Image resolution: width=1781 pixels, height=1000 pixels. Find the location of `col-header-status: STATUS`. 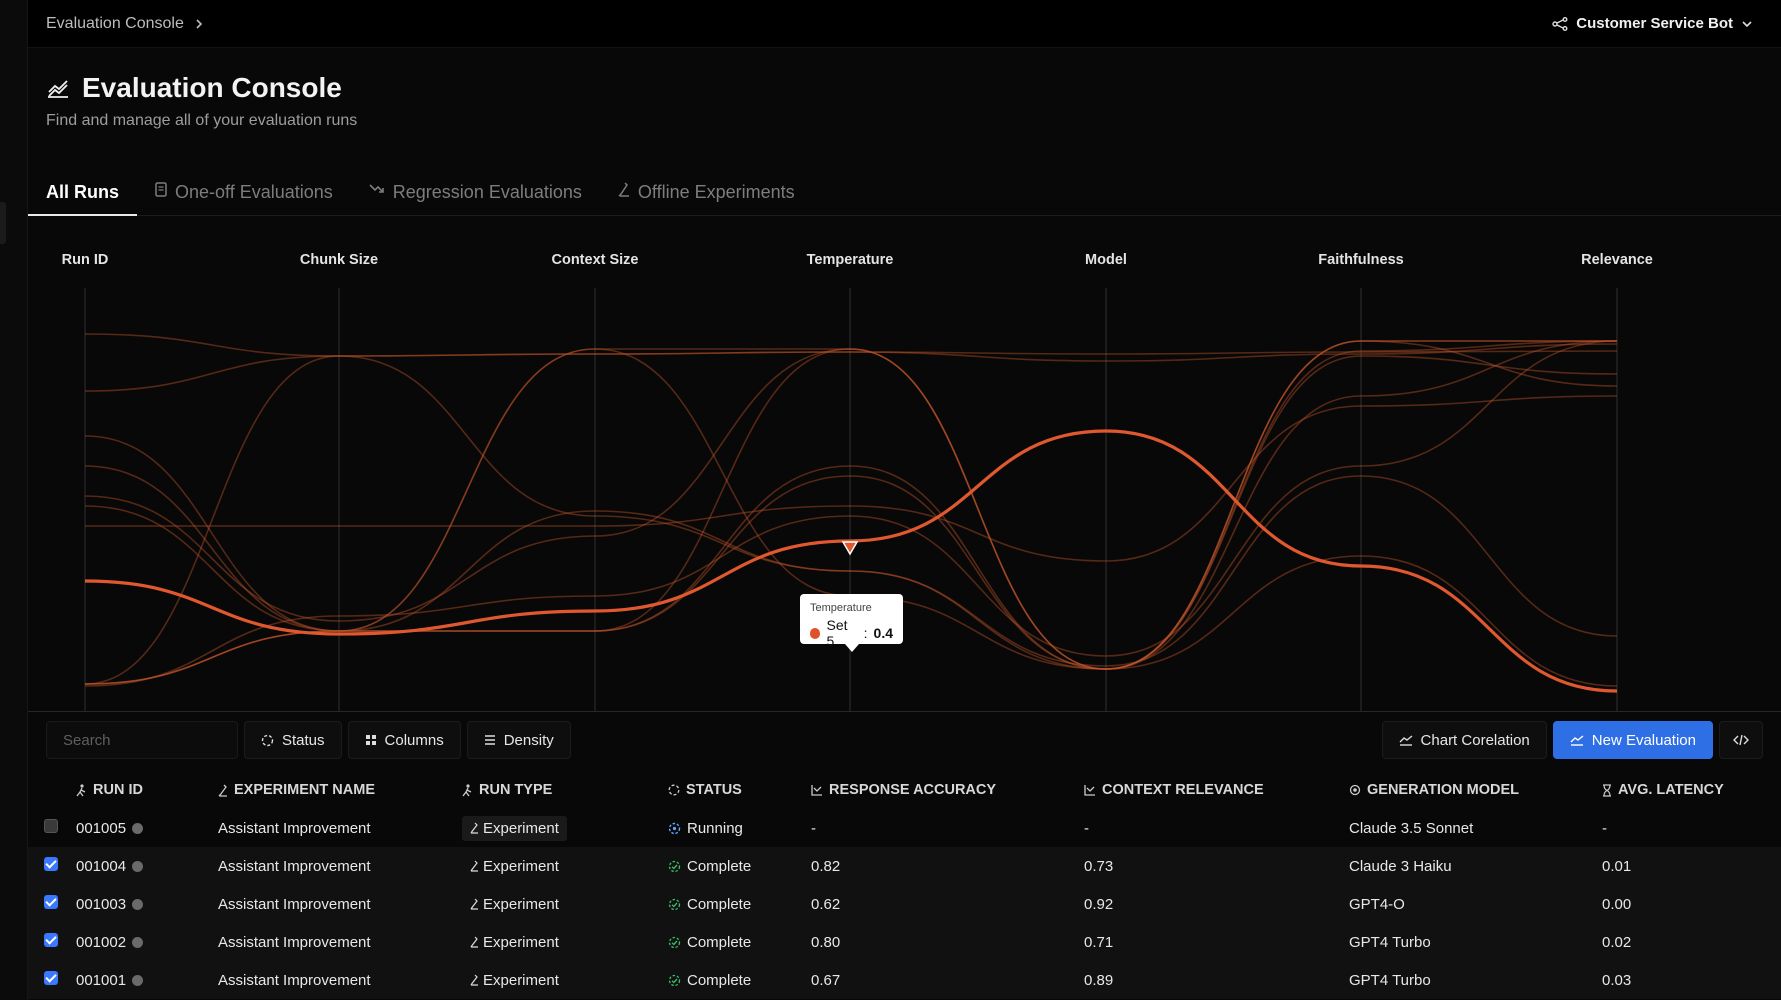

col-header-status: STATUS is located at coordinates (739, 790).